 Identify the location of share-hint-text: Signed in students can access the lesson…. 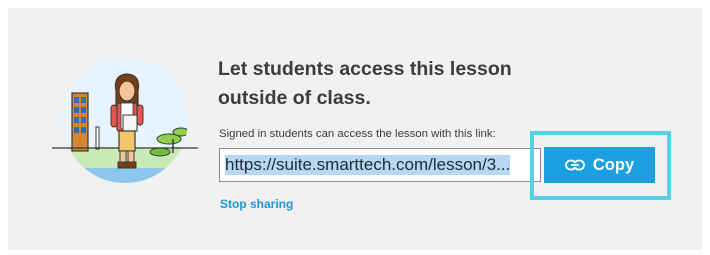
(357, 134).